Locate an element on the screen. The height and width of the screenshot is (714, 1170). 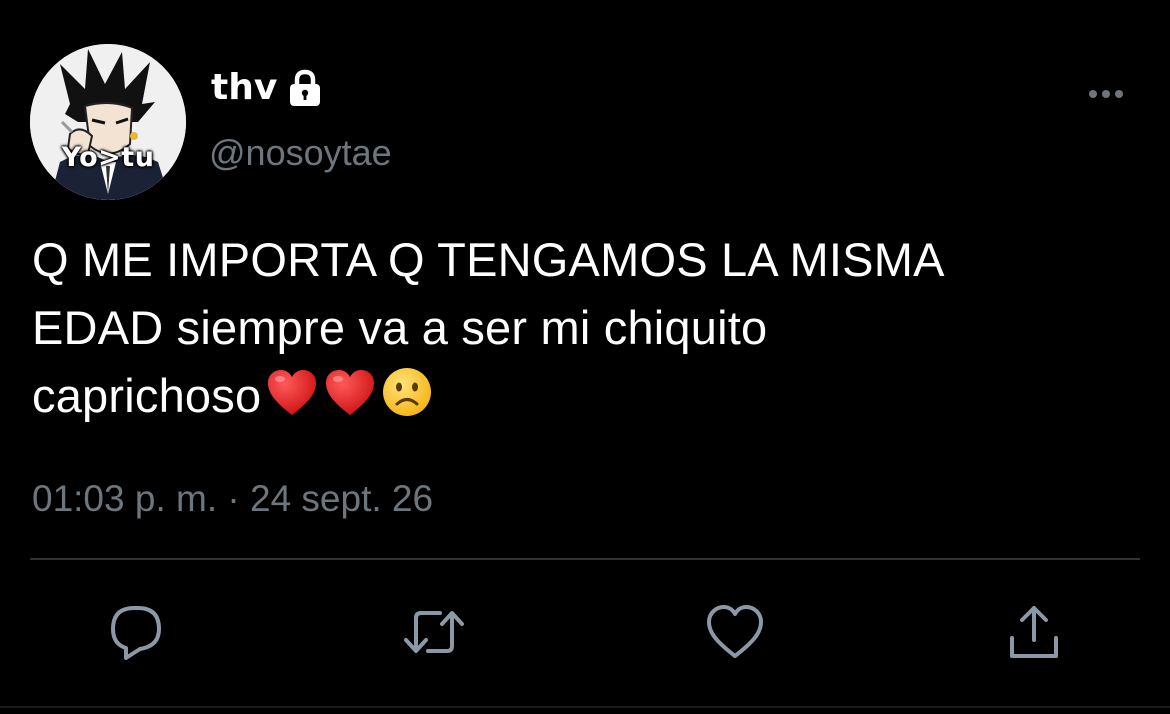
heart-icon is located at coordinates (735, 631).